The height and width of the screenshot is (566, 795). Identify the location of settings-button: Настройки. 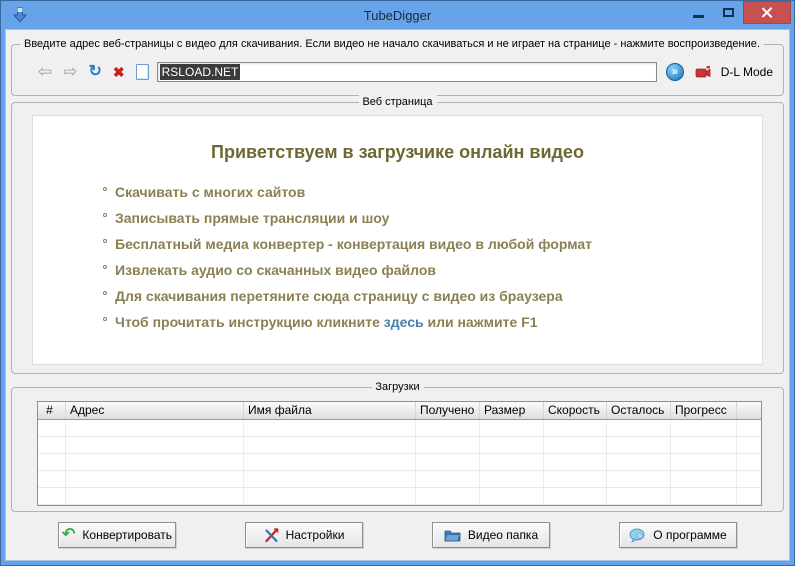
(304, 535).